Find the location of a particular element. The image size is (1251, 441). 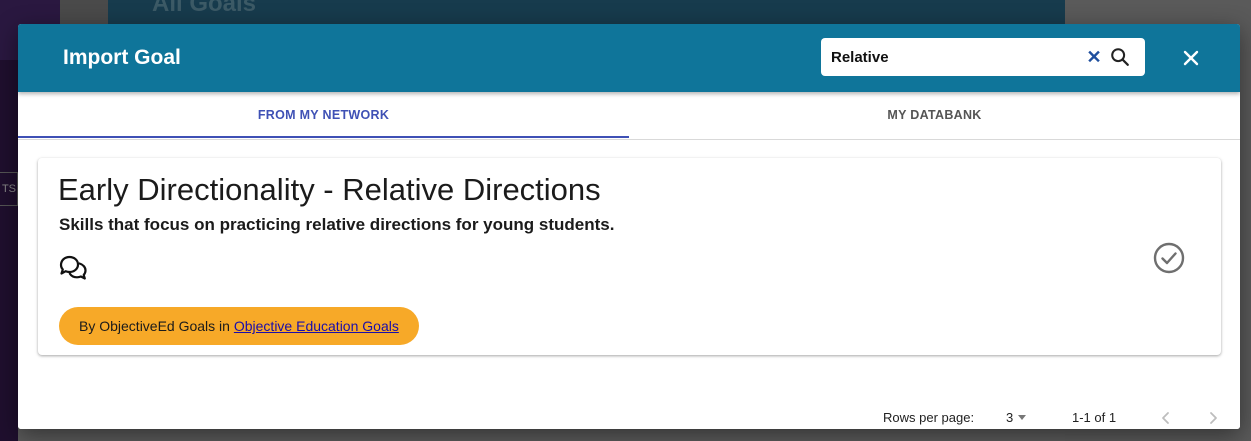

author-collection-link: Objective Education Goals is located at coordinates (316, 326).